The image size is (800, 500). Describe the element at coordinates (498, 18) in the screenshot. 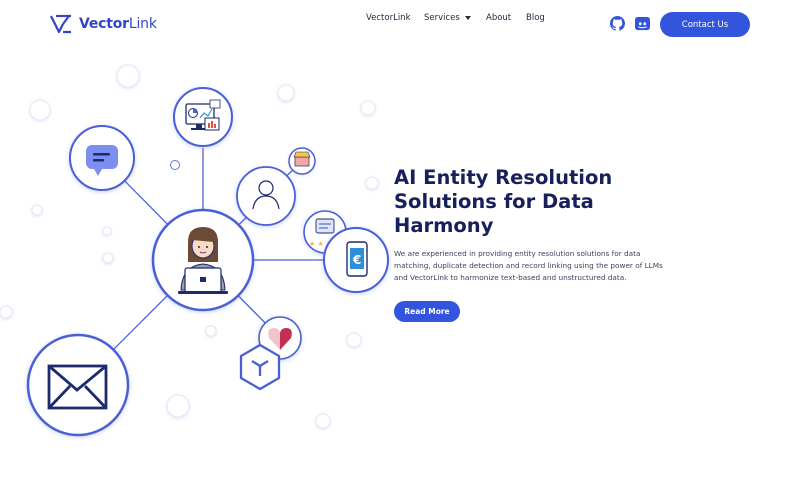

I see `nav-item-about: About` at that location.